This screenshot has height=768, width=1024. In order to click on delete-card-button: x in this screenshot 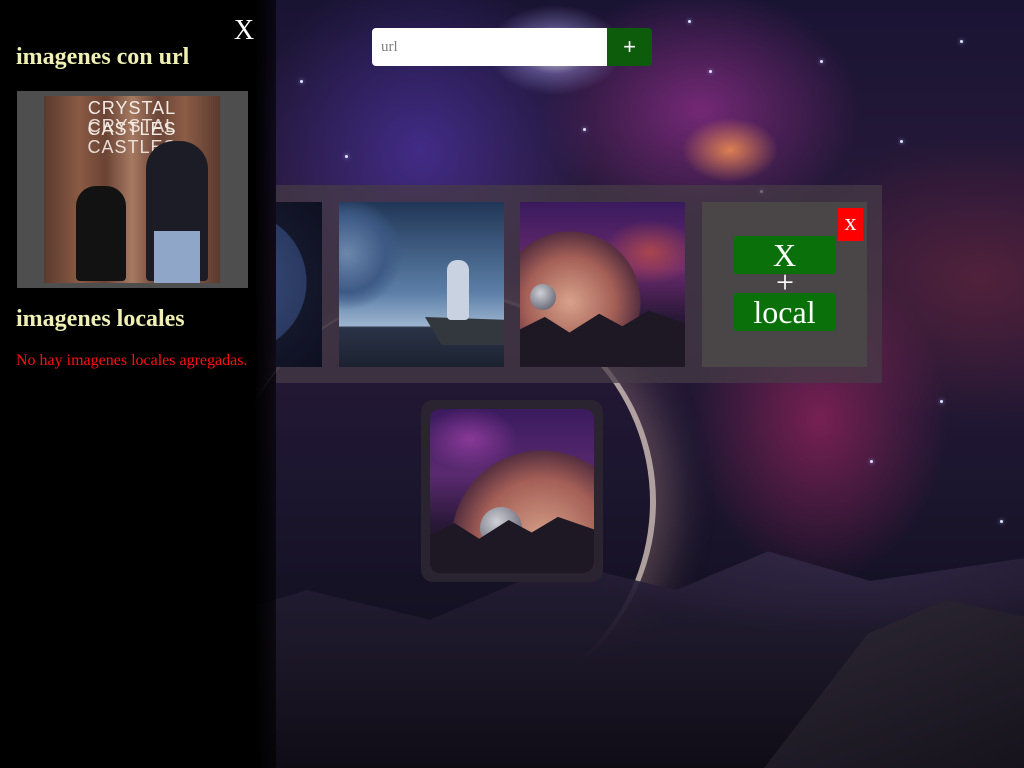, I will do `click(850, 224)`.